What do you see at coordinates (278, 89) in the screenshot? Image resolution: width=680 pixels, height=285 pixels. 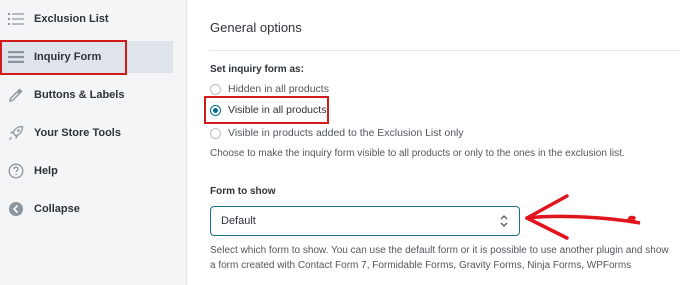 I see `radio-label: Hidden in all products` at bounding box center [278, 89].